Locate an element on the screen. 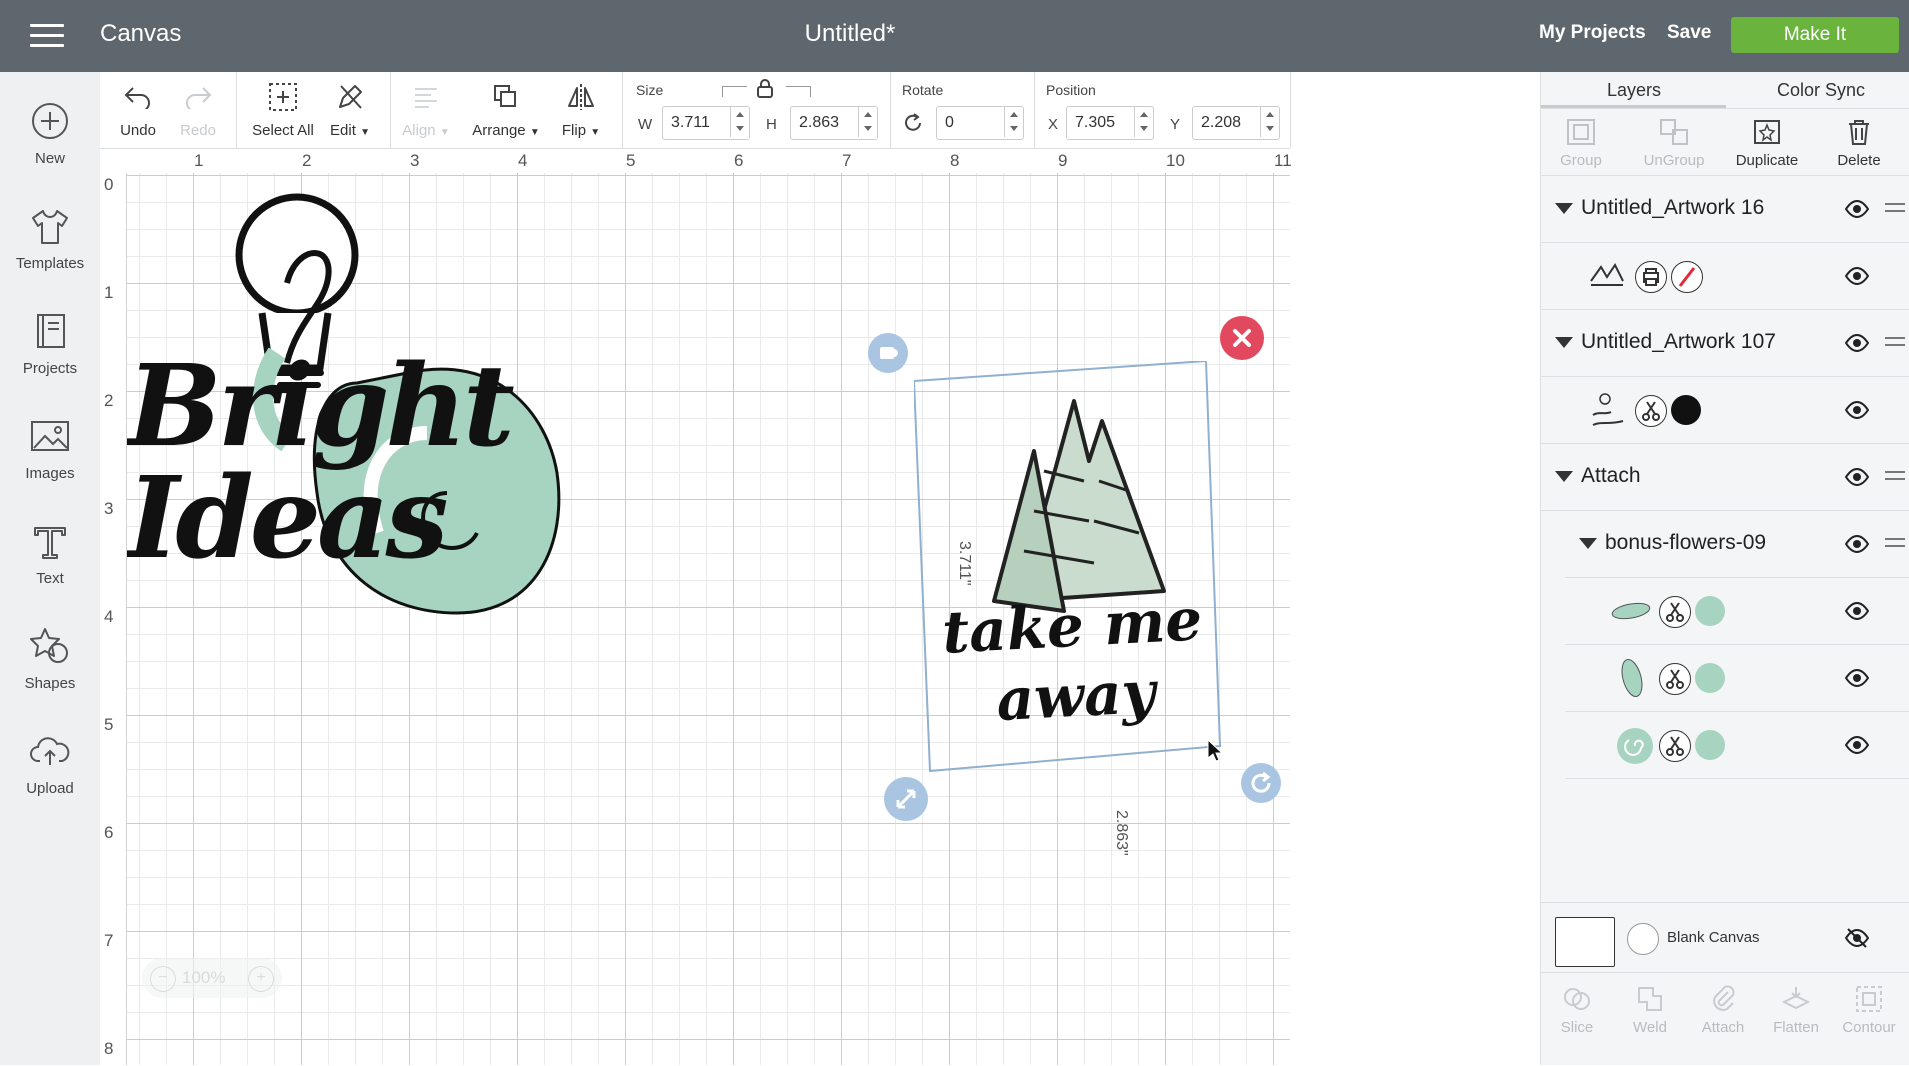 This screenshot has height=1066, width=1909. print-operation-icon is located at coordinates (1651, 277).